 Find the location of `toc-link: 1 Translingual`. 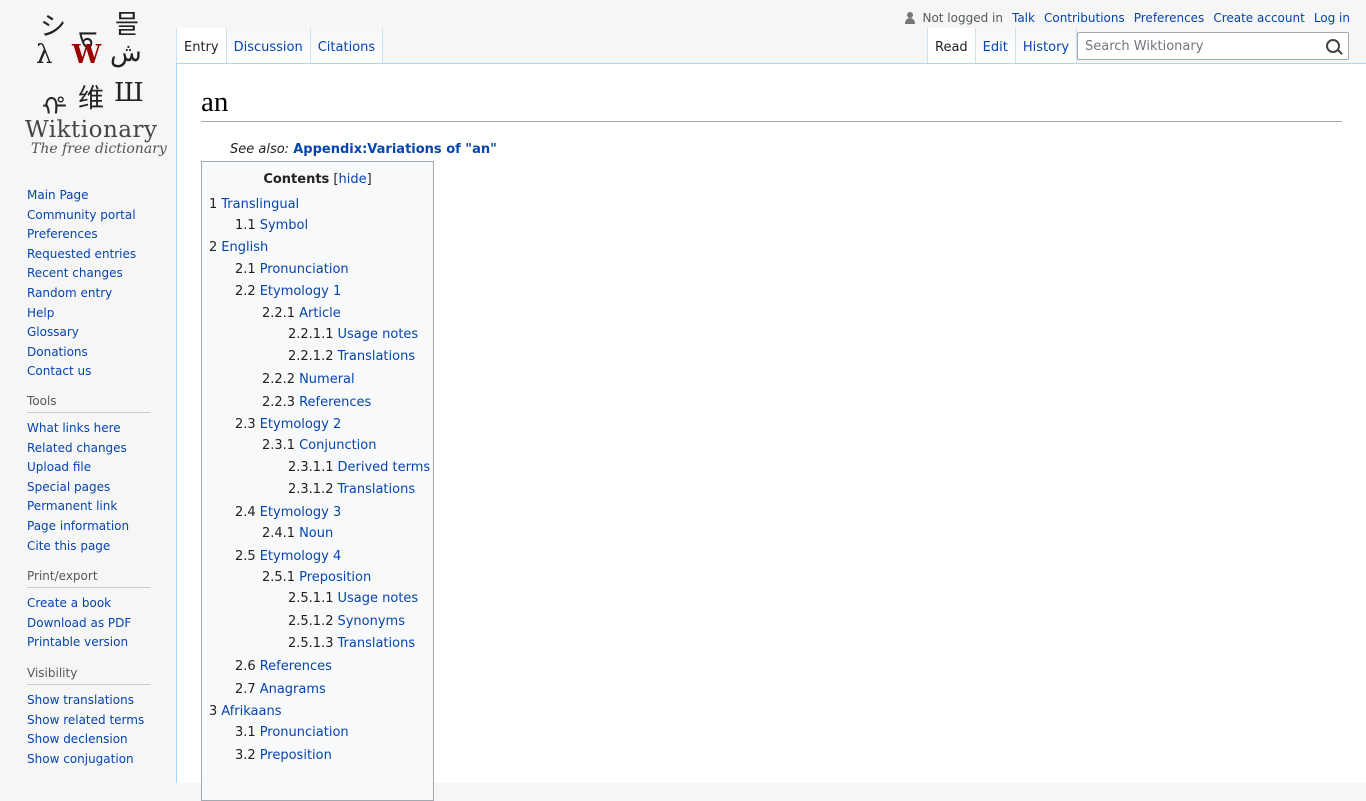

toc-link: 1 Translingual is located at coordinates (254, 204).